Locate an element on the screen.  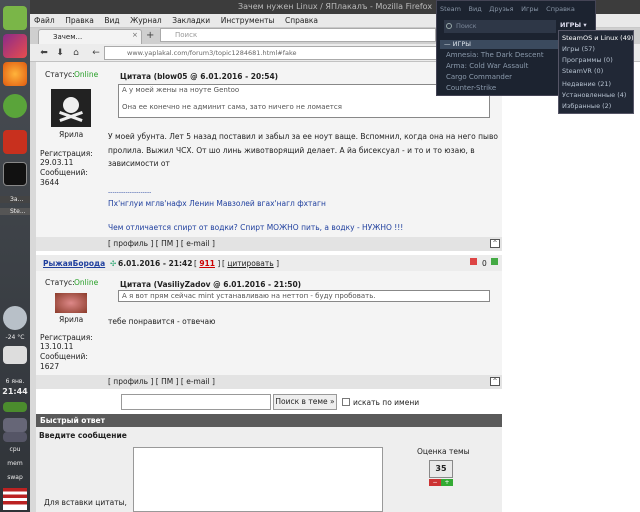
dropdown-item-software: Программы (0) is located at coordinates (587, 60).